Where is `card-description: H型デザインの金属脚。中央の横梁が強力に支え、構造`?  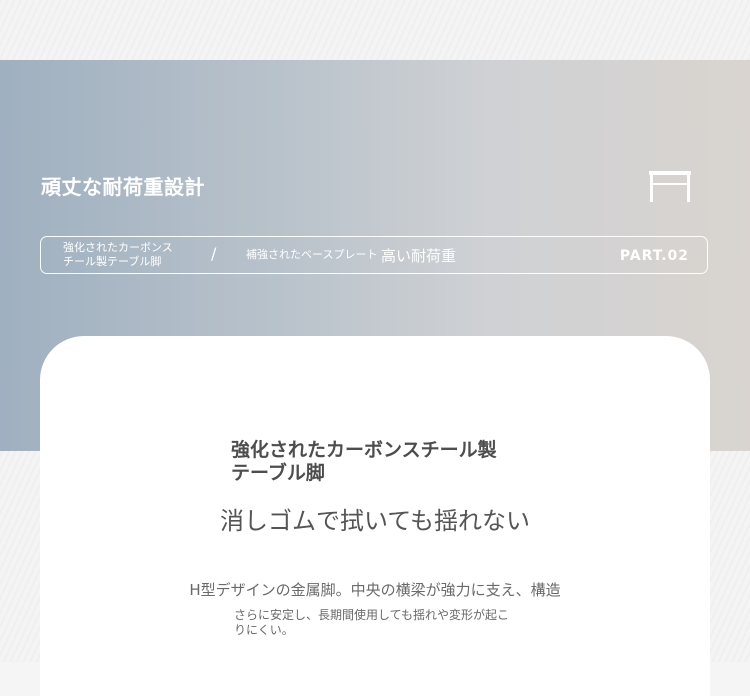
card-description: H型デザインの金属脚。中央の横梁が強力に支え、構造 is located at coordinates (375, 590).